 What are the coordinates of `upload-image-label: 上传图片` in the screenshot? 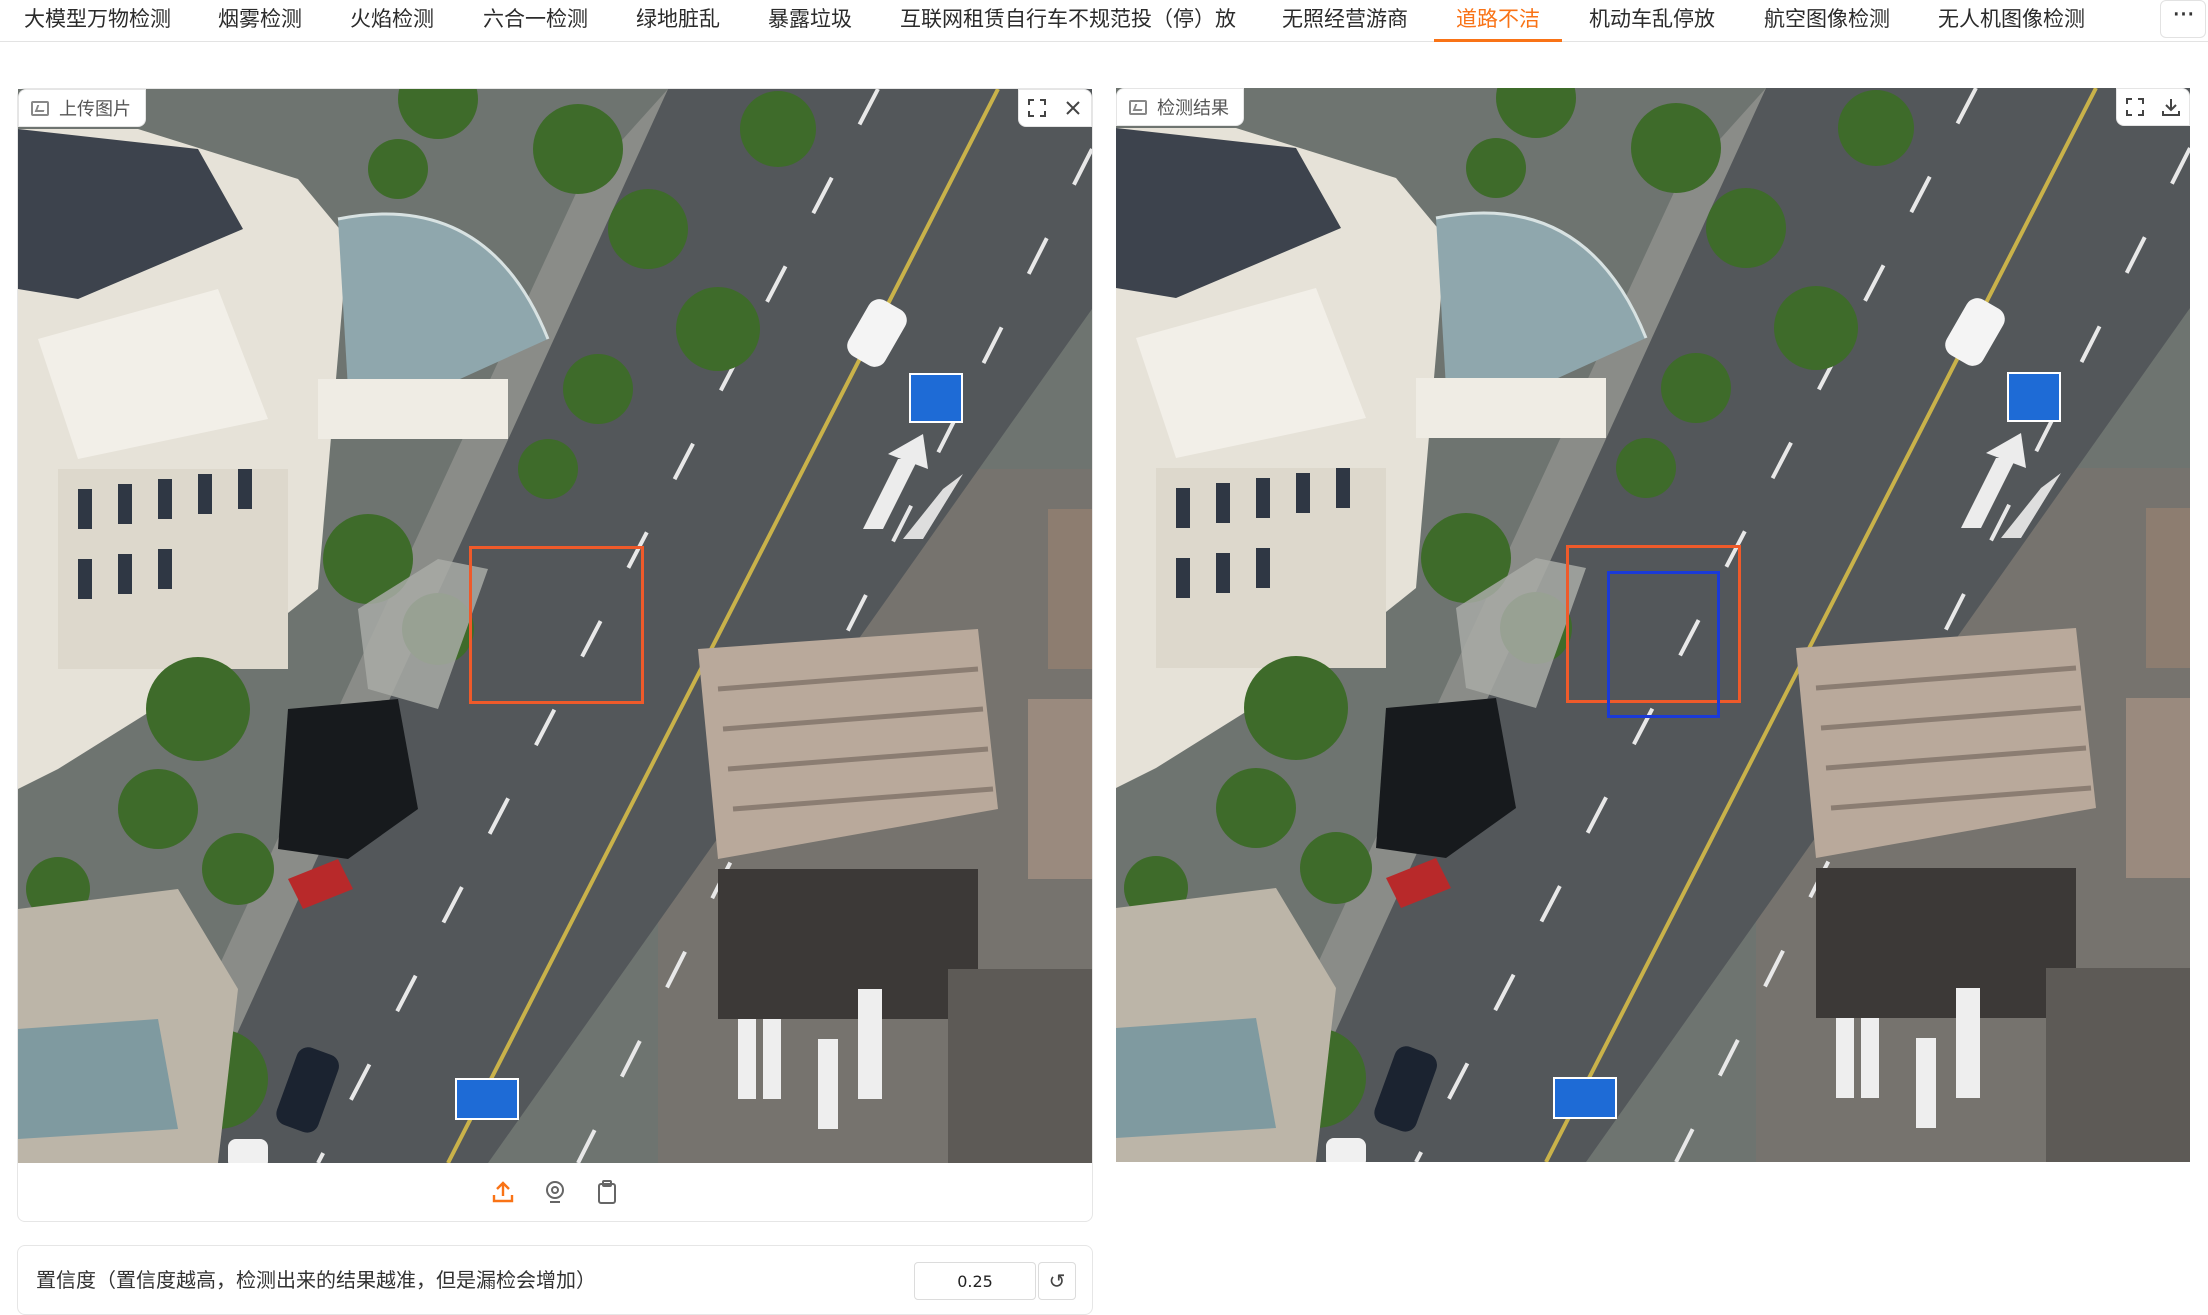 It's located at (82, 108).